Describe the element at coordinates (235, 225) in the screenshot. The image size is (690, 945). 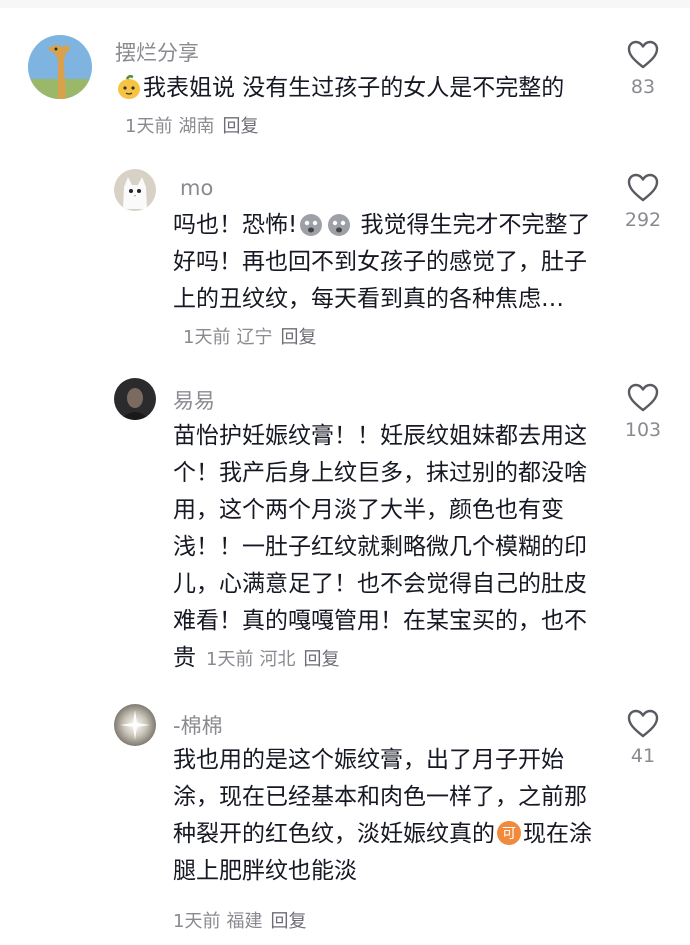
I see `comment-body: 吗也！恐怖!` at that location.